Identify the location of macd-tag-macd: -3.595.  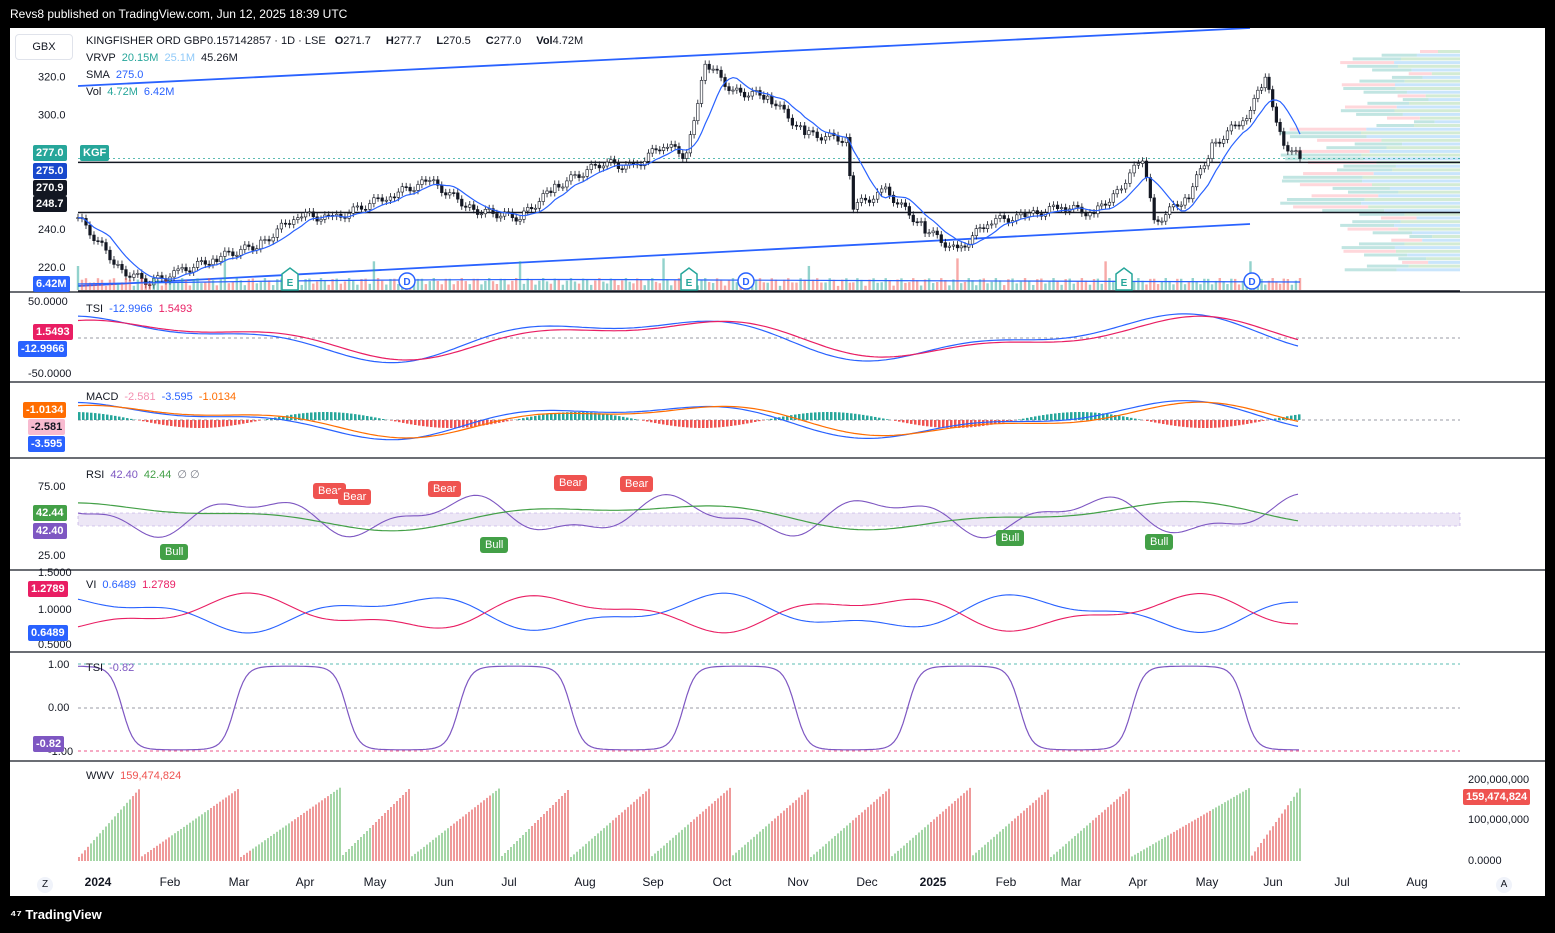
(47, 444).